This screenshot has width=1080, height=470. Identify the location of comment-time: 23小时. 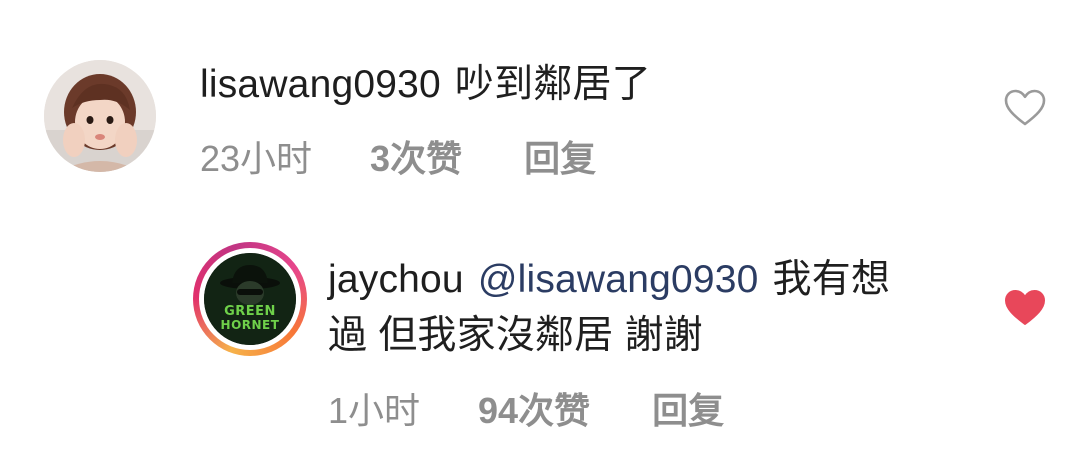
(256, 158).